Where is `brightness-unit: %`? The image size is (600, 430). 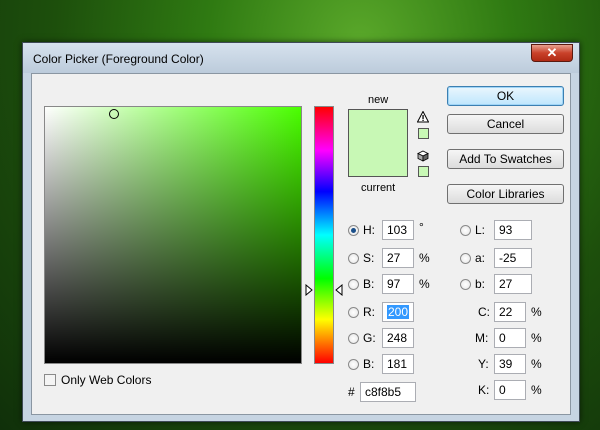 brightness-unit: % is located at coordinates (424, 284).